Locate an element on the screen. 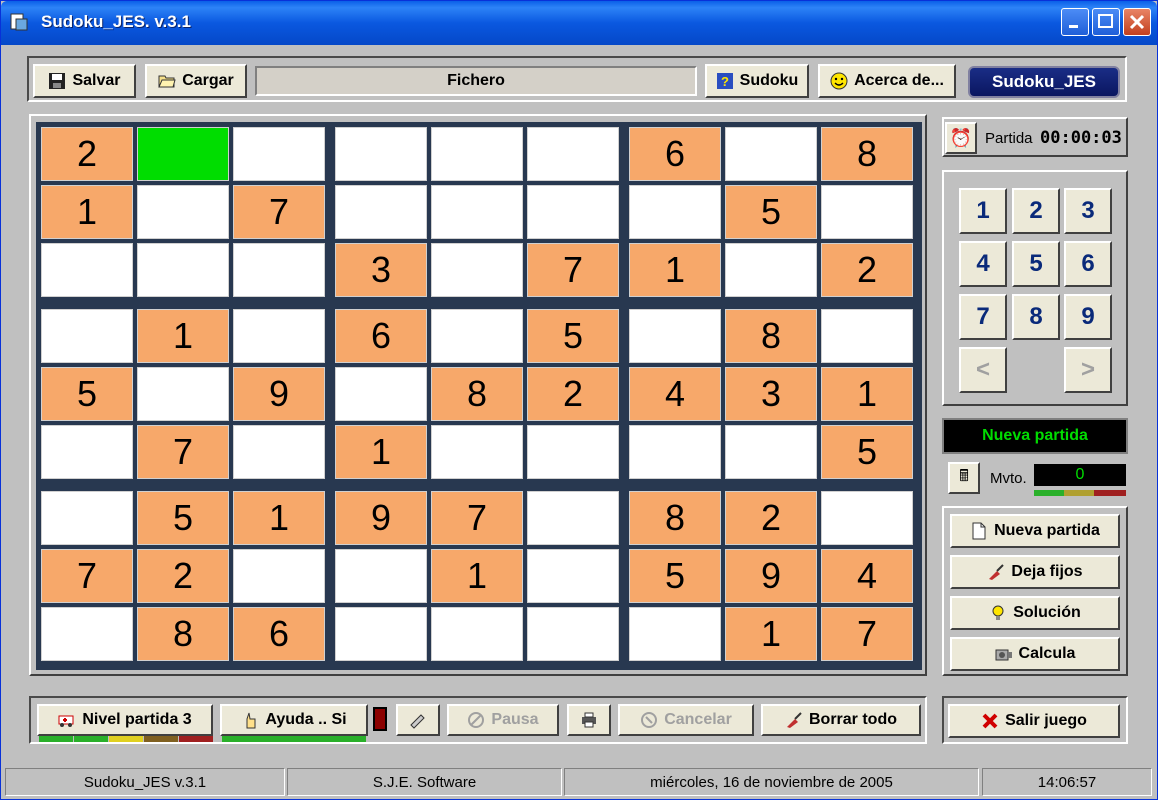 Image resolution: width=1158 pixels, height=800 pixels. next-button: > is located at coordinates (1088, 370).